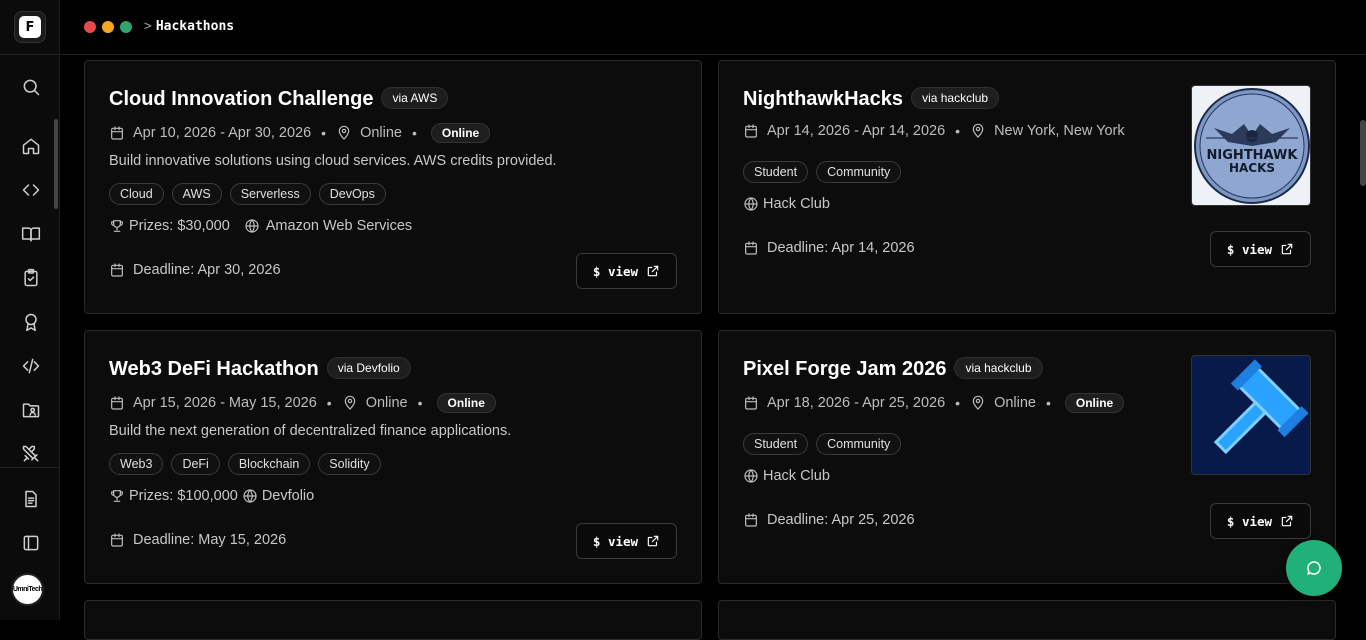 The height and width of the screenshot is (640, 1366). What do you see at coordinates (829, 520) in the screenshot?
I see `deadline-row: Deadline: Apr 25, 2026` at bounding box center [829, 520].